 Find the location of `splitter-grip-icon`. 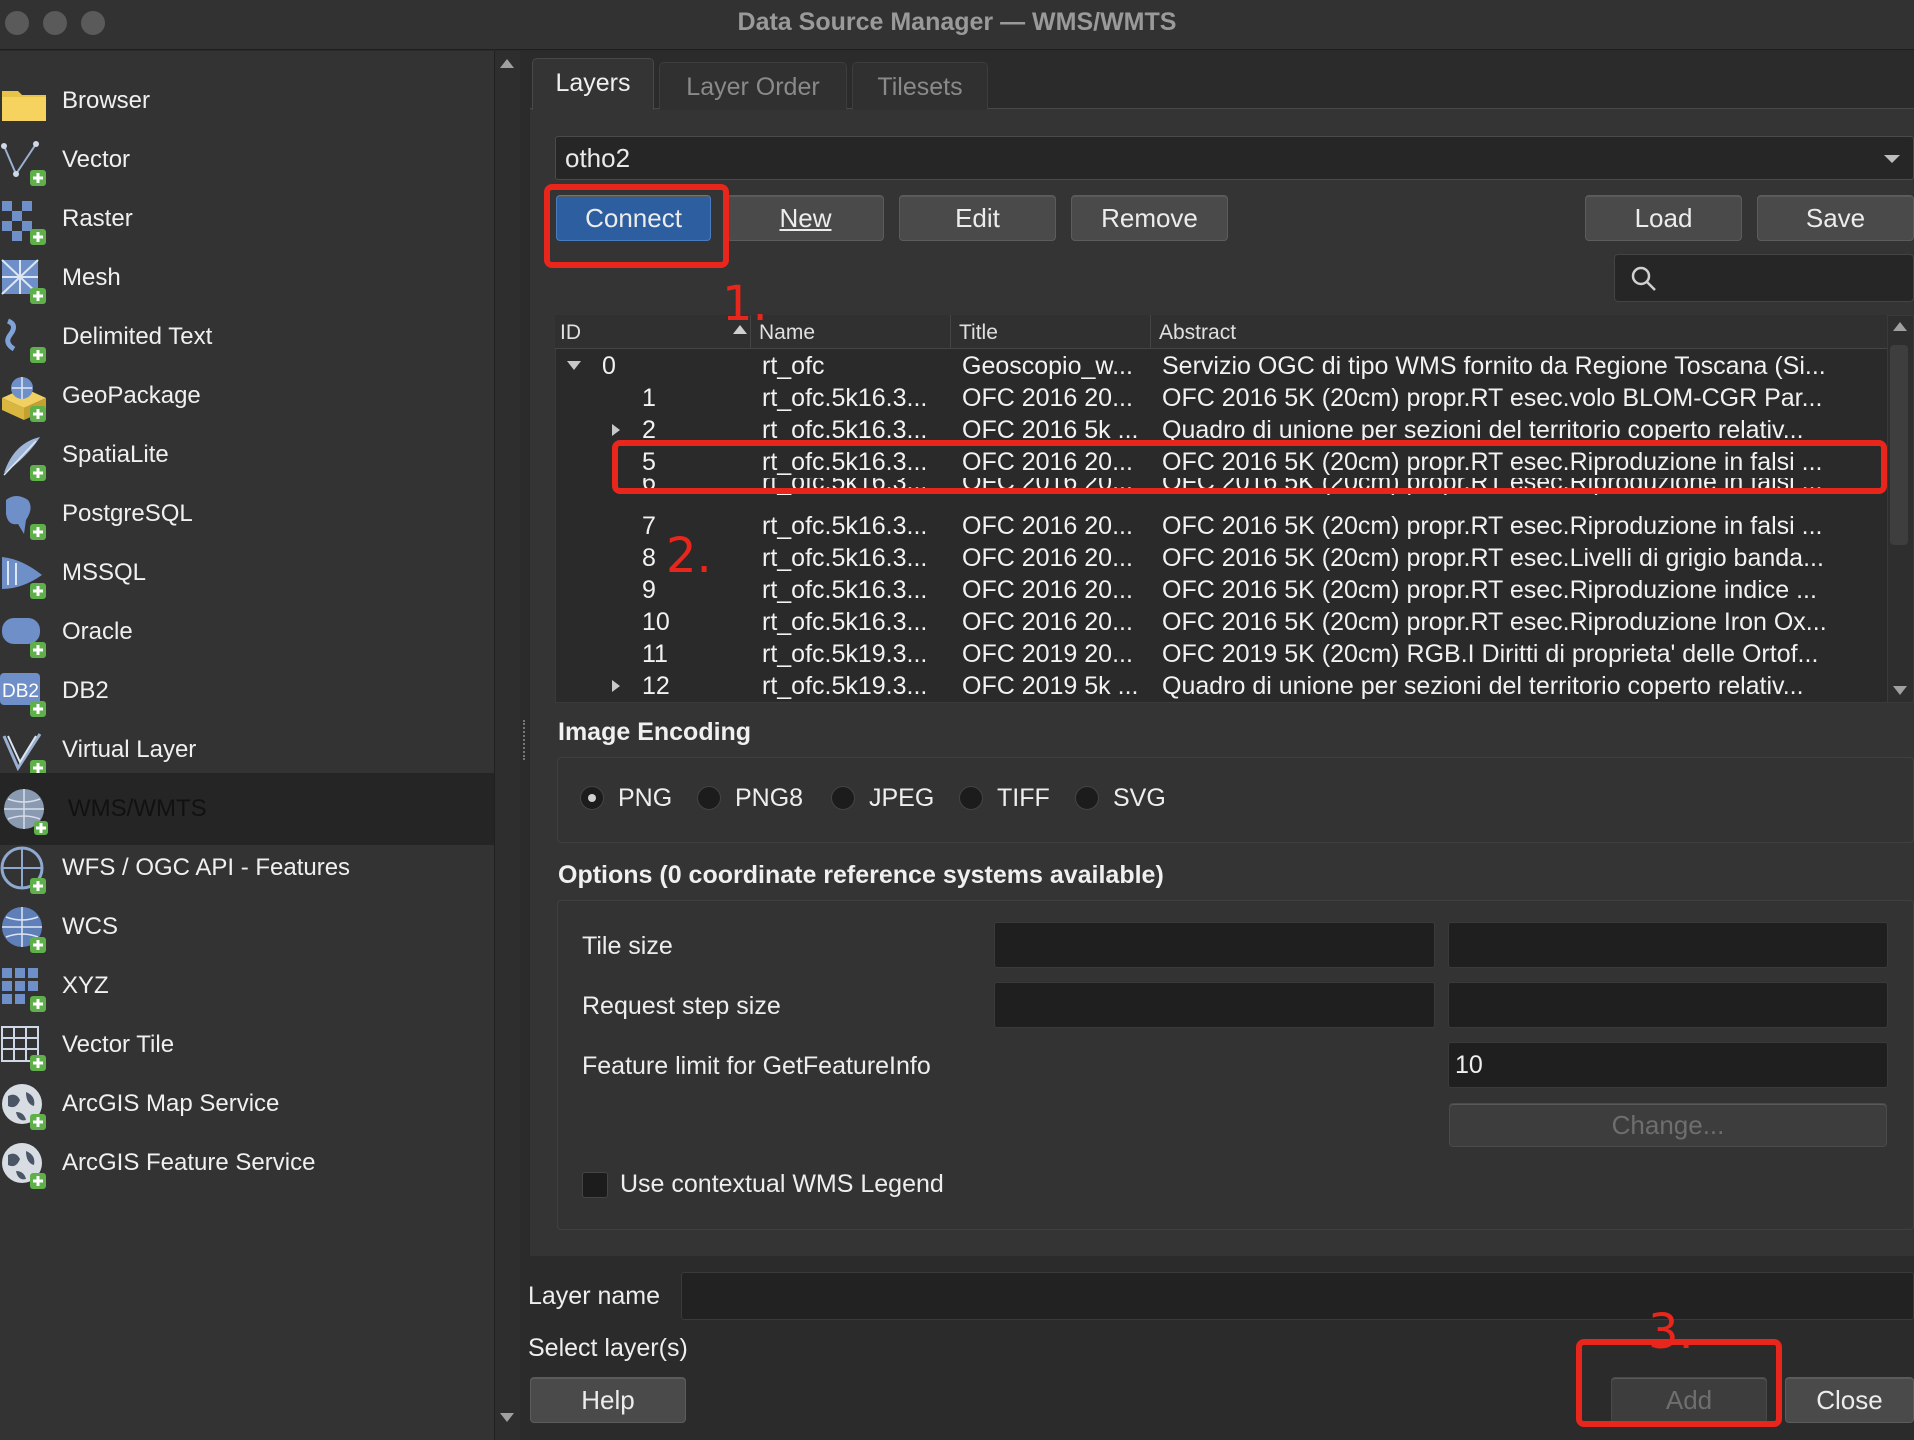

splitter-grip-icon is located at coordinates (525, 740).